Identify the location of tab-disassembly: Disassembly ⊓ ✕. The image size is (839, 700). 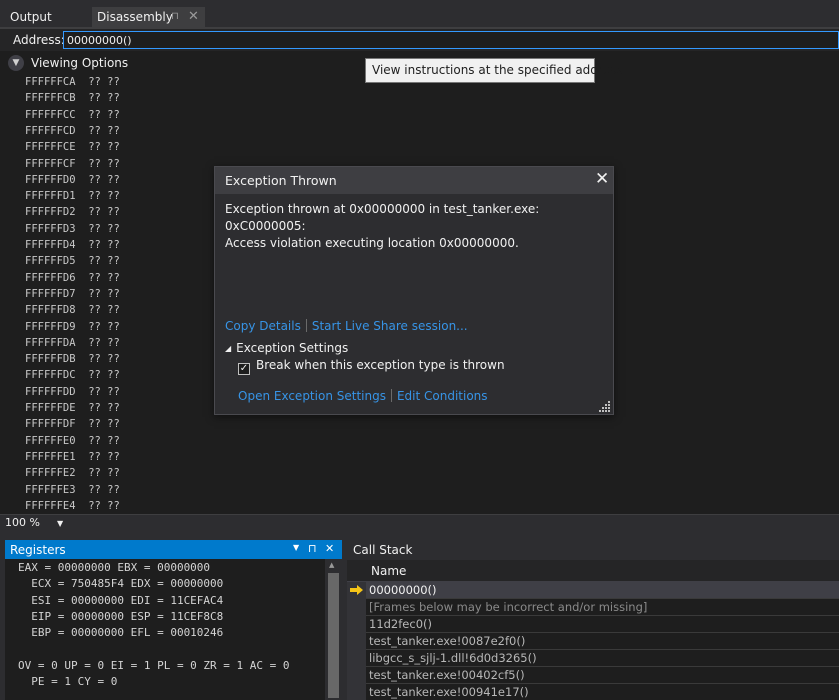
(148, 17).